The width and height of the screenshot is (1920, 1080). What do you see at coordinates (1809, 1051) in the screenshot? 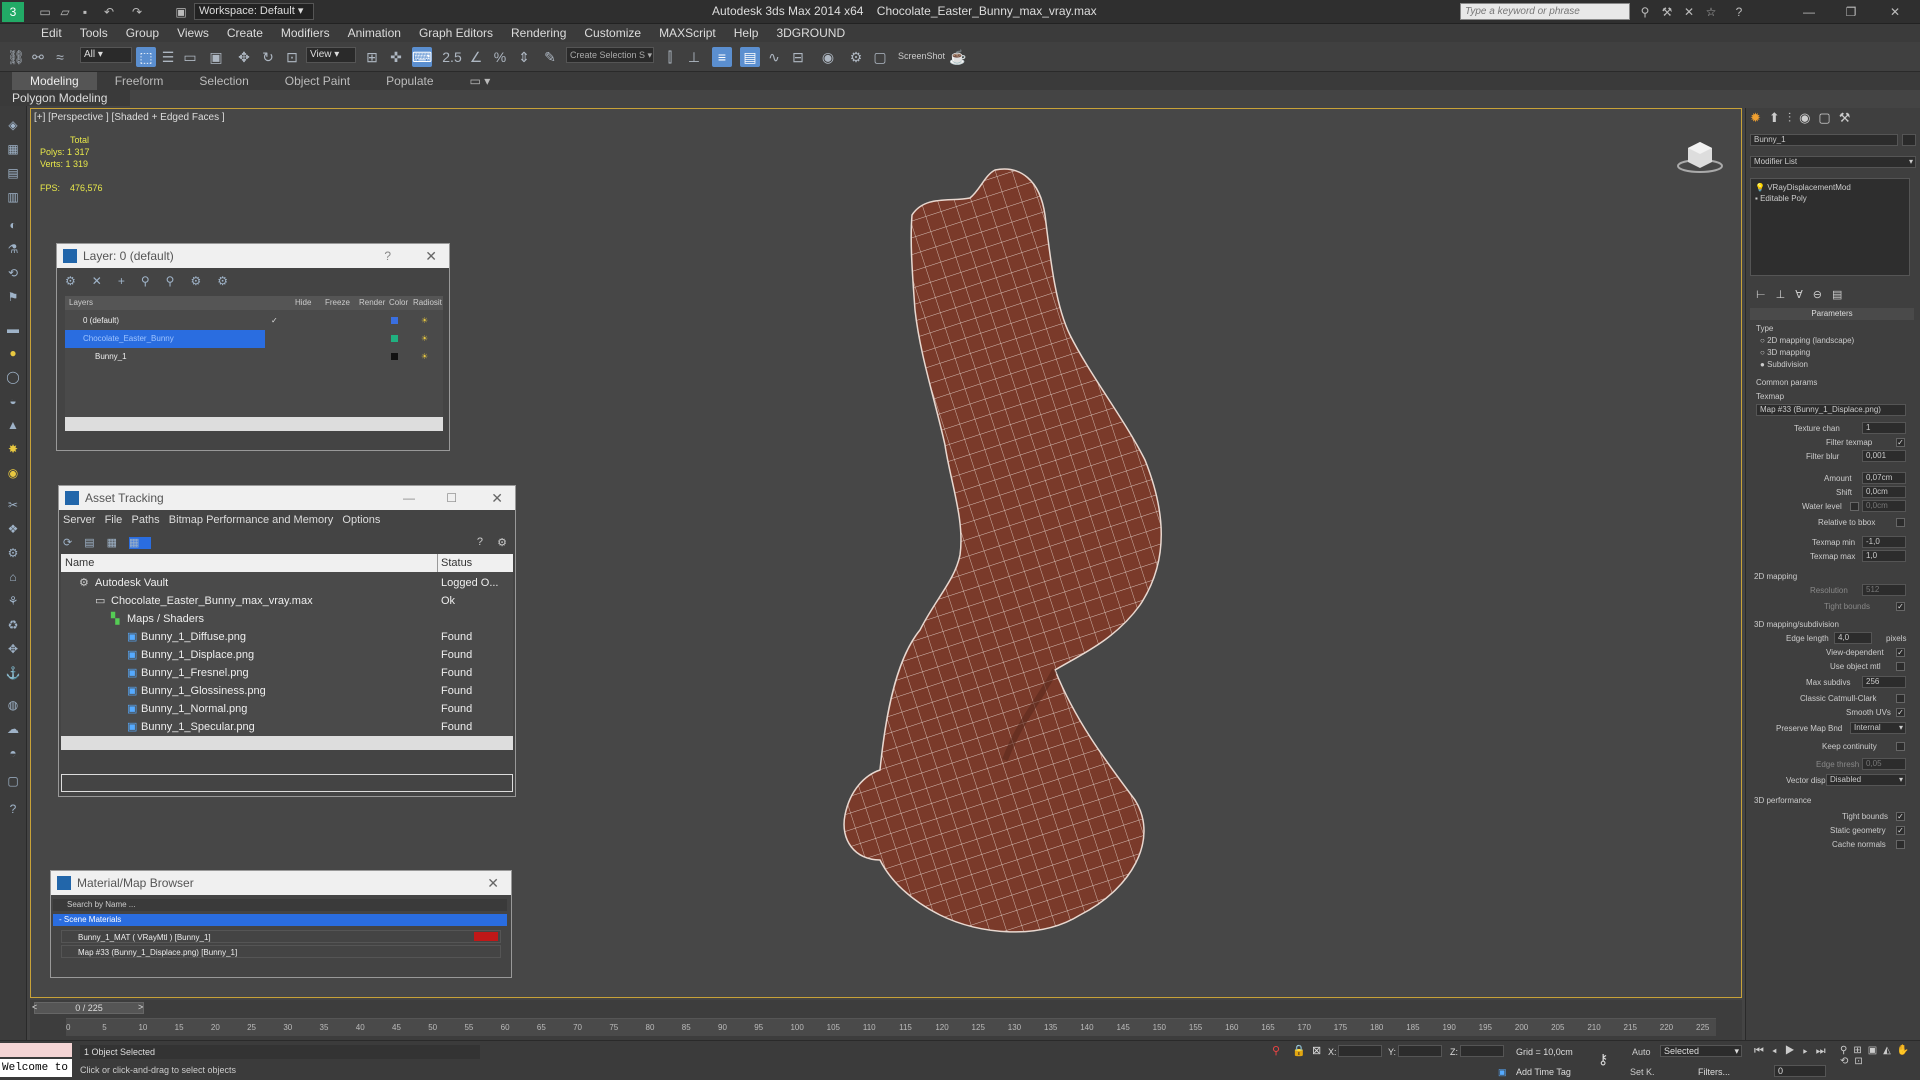
I see `next-key-icon: ▸` at bounding box center [1809, 1051].